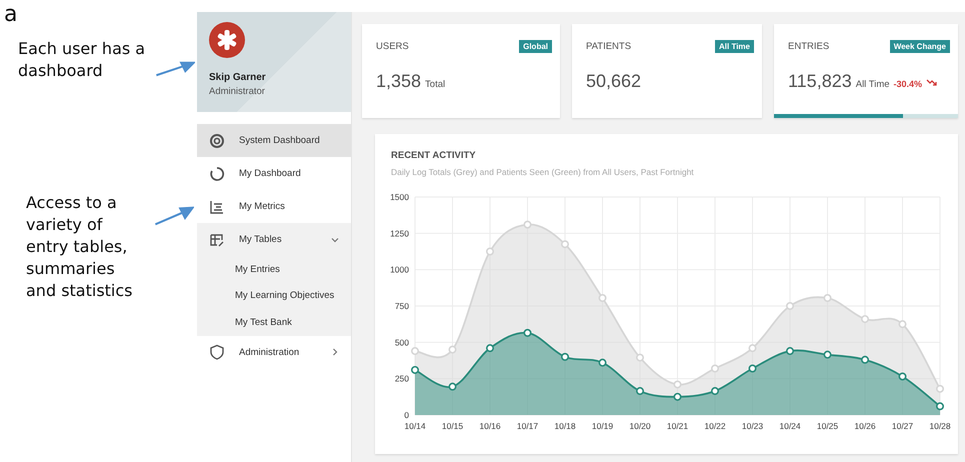  Describe the element at coordinates (399, 269) in the screenshot. I see `axis-label: 1000` at that location.